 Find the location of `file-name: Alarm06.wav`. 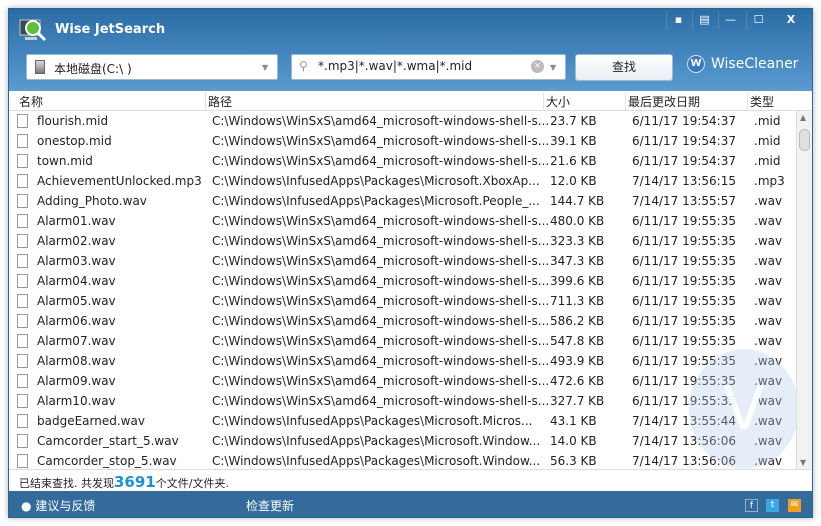

file-name: Alarm06.wav is located at coordinates (76, 321).